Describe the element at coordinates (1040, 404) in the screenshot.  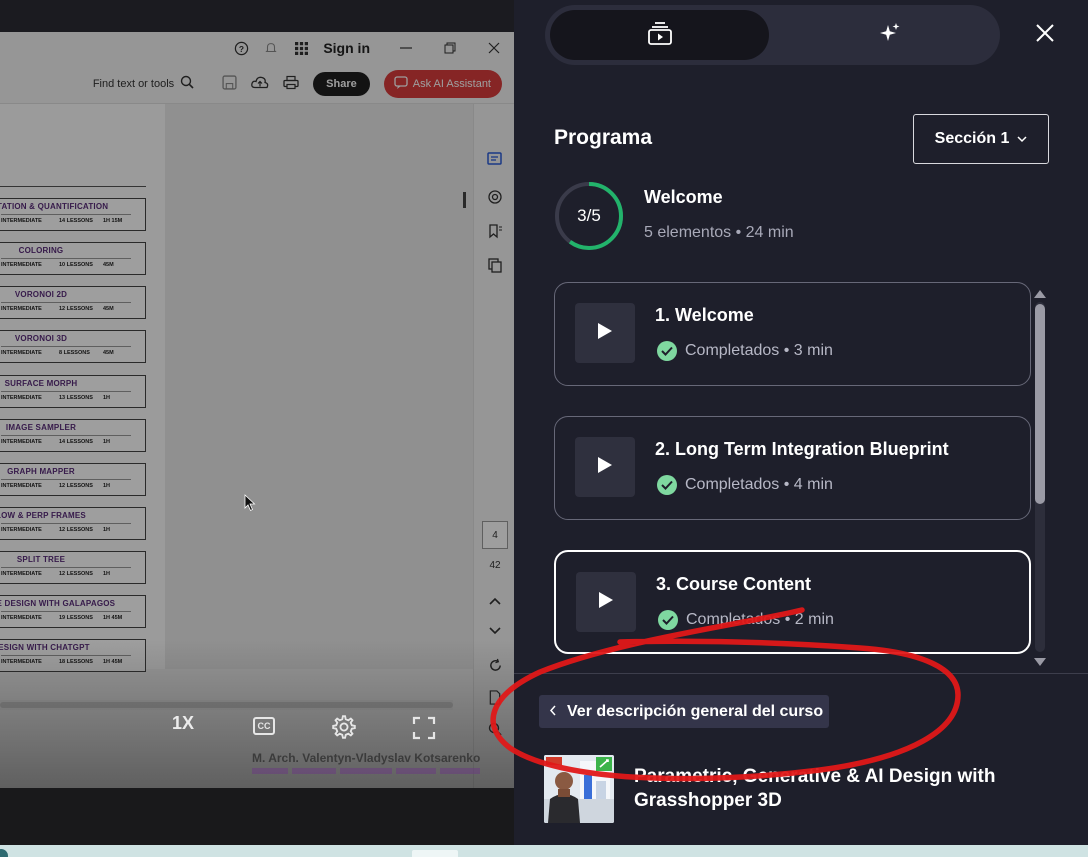
I see `scroll-thumb` at that location.